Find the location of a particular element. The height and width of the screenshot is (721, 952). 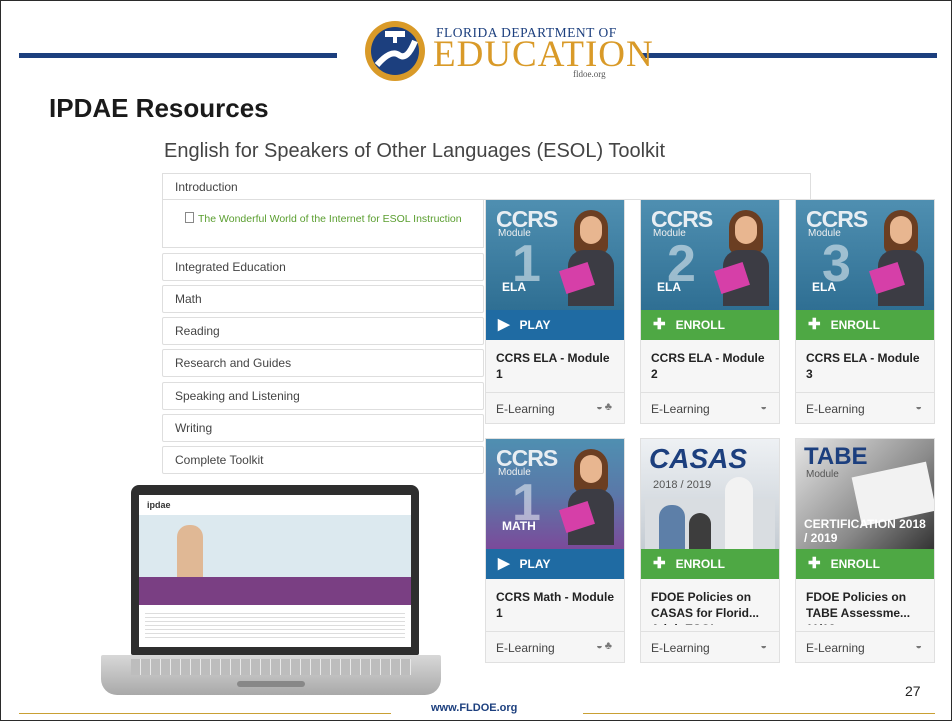

thumbnail-module: Module is located at coordinates (822, 474).